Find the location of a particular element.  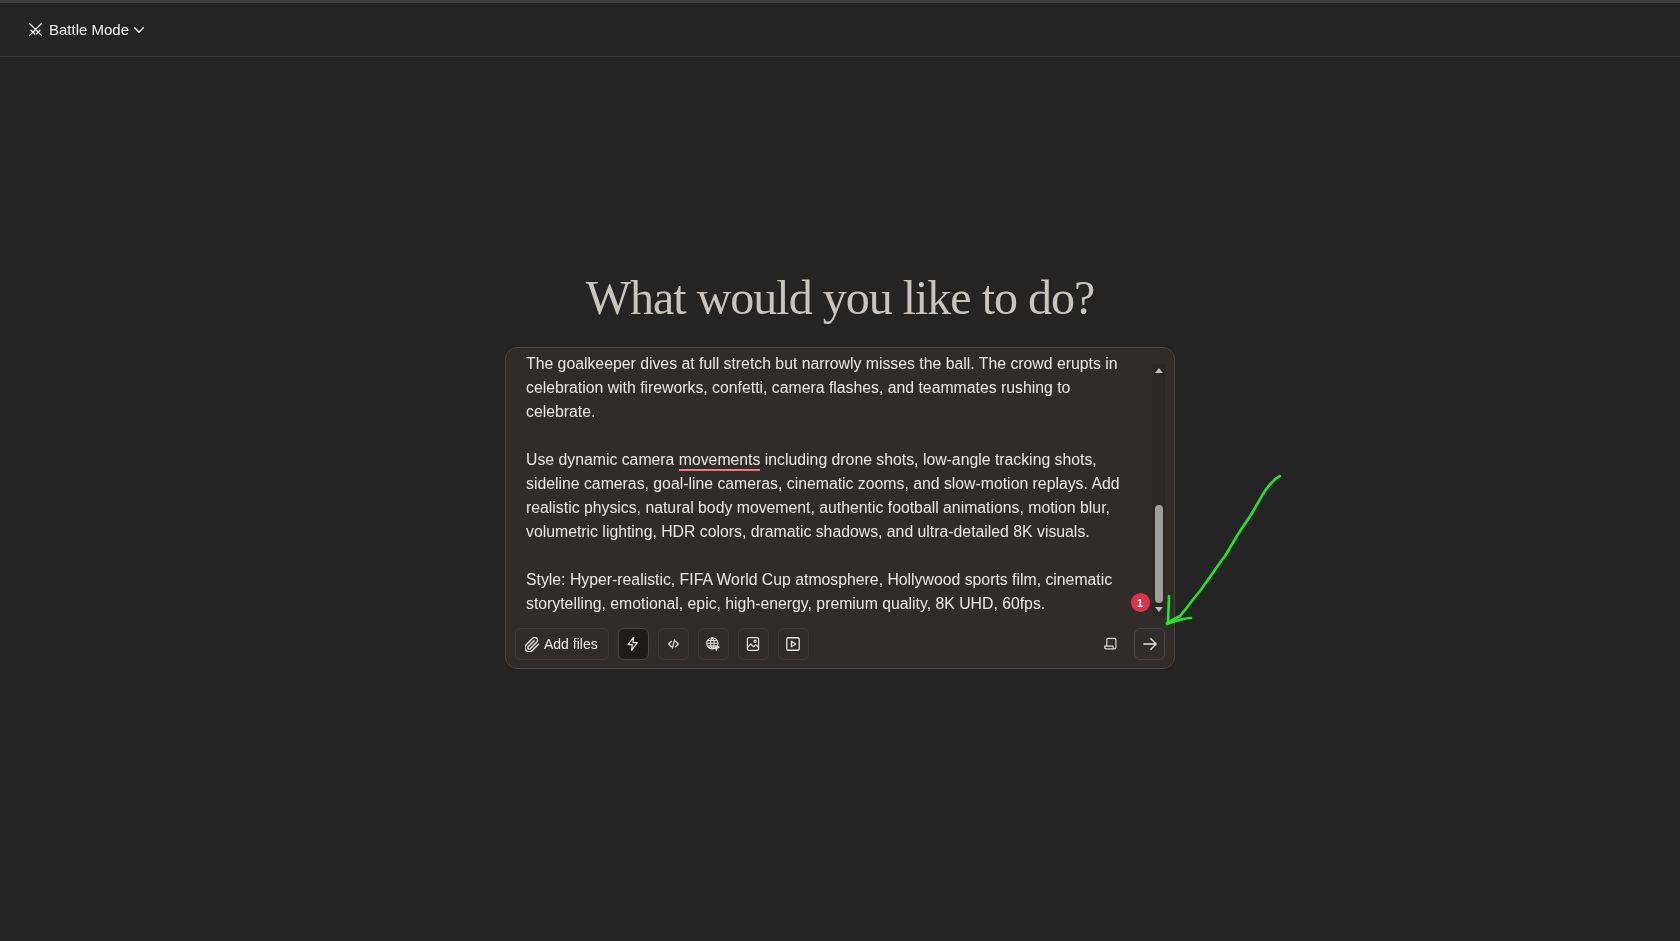

mode-selector: Battle Mode is located at coordinates (86, 29).